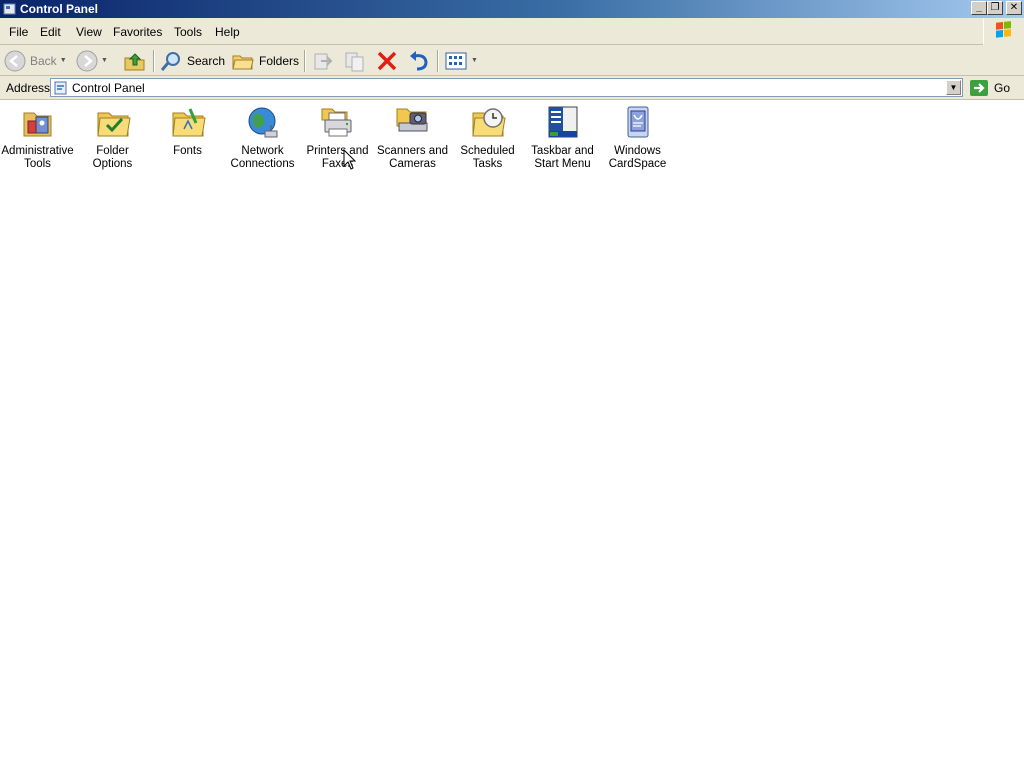  Describe the element at coordinates (28, 88) in the screenshot. I see `address-label: Address` at that location.